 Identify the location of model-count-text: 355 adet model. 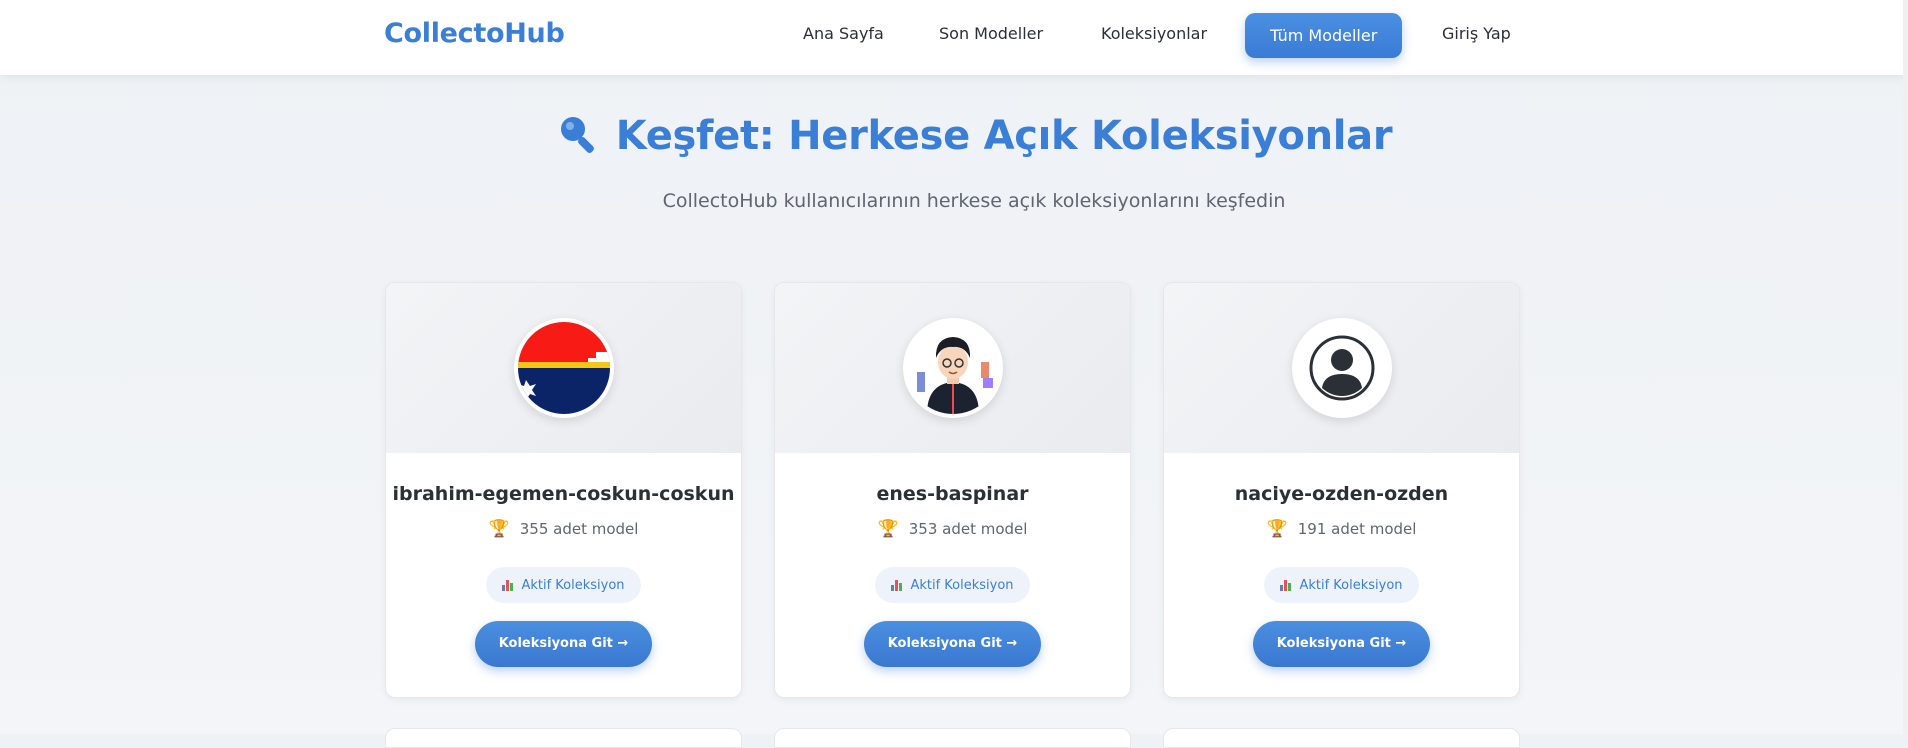
(579, 529).